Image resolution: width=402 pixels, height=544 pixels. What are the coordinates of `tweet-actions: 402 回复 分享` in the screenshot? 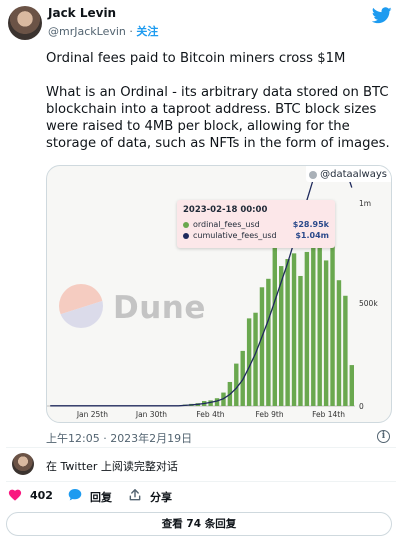 It's located at (201, 496).